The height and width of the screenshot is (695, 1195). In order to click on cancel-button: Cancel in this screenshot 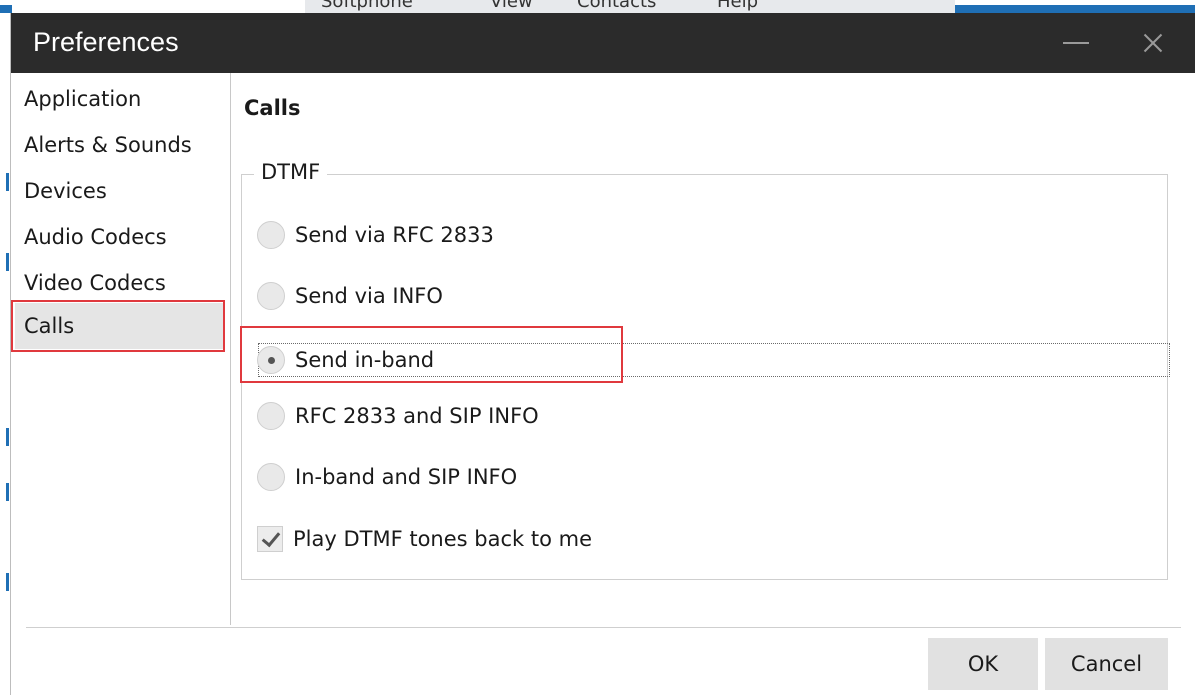, I will do `click(1106, 664)`.